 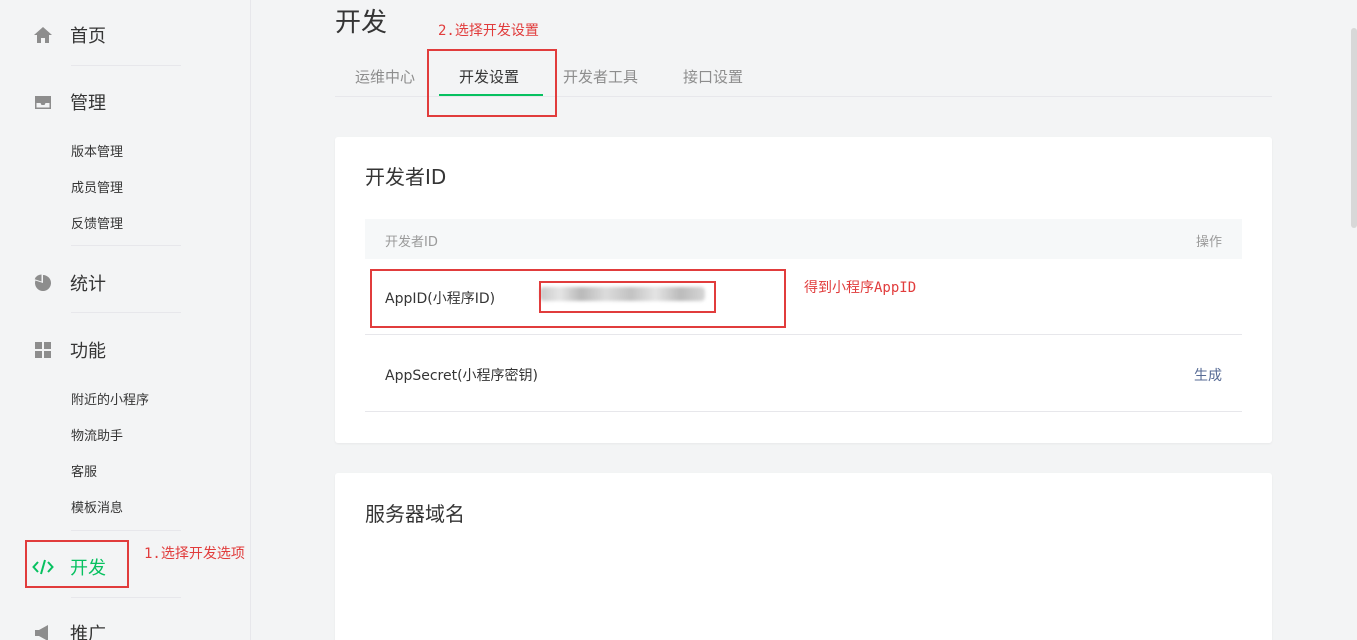 I want to click on nav-manage-label: 管理, so click(x=88, y=103).